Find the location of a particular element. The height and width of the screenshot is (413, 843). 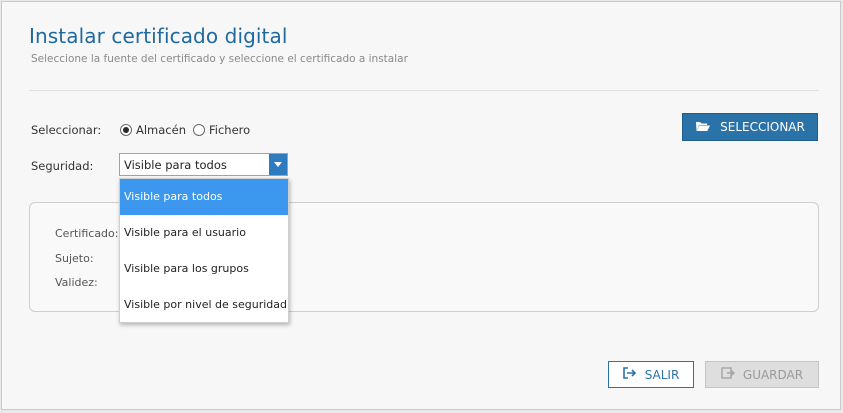

radio-fichero-label: Fichero is located at coordinates (229, 130).